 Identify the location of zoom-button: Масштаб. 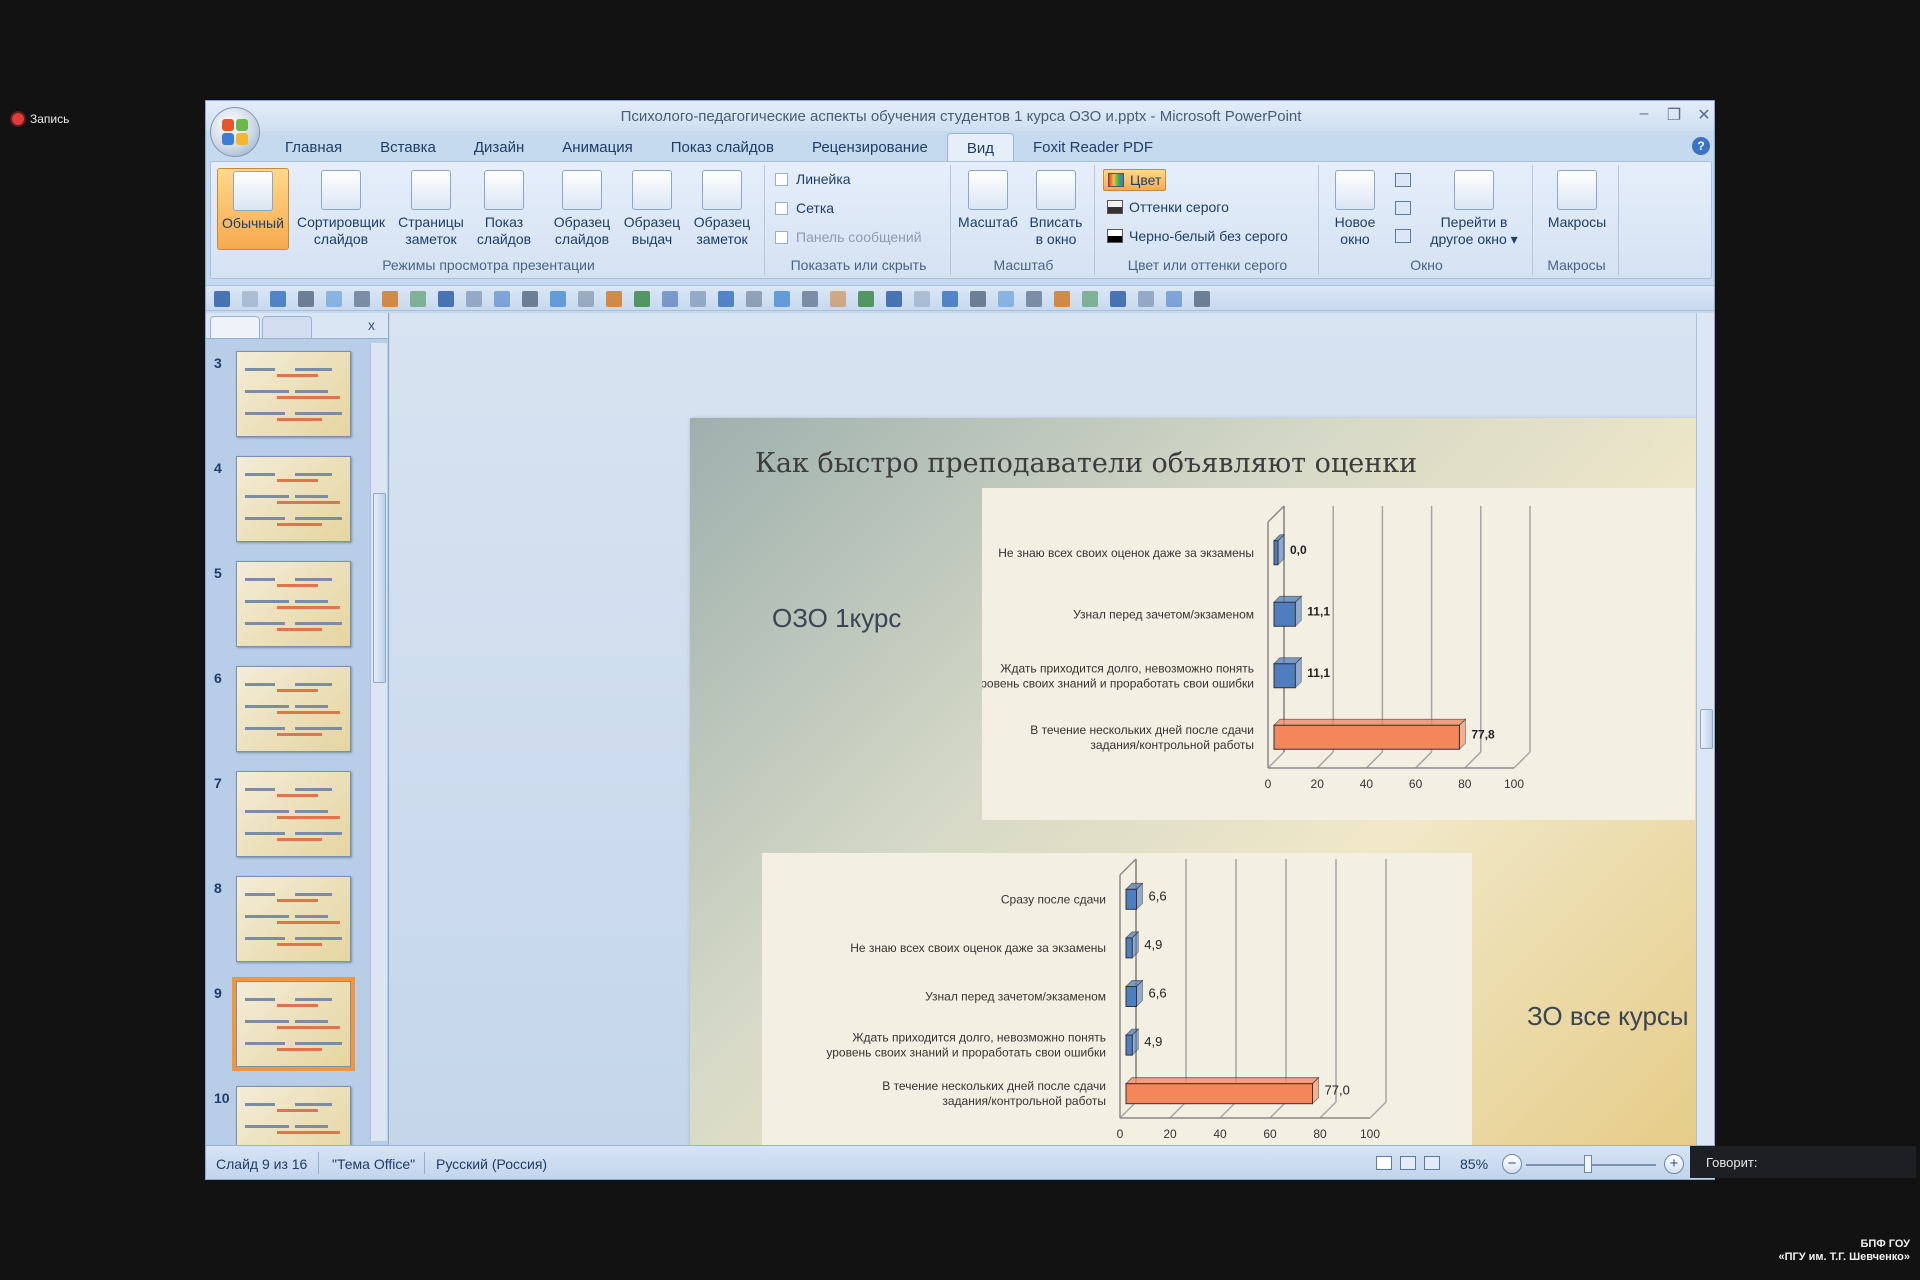
(988, 209).